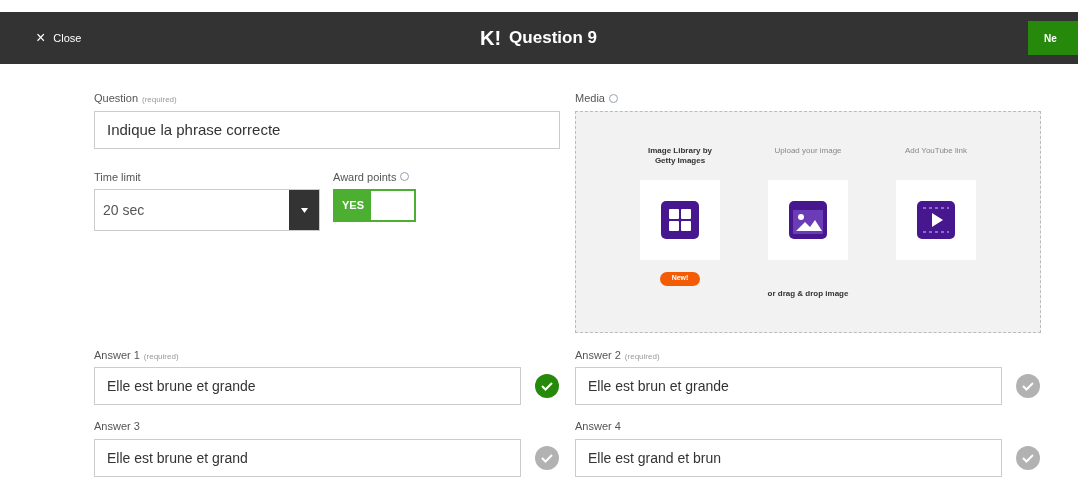 The image size is (1078, 484). Describe the element at coordinates (553, 38) in the screenshot. I see `page-title: Question 9` at that location.